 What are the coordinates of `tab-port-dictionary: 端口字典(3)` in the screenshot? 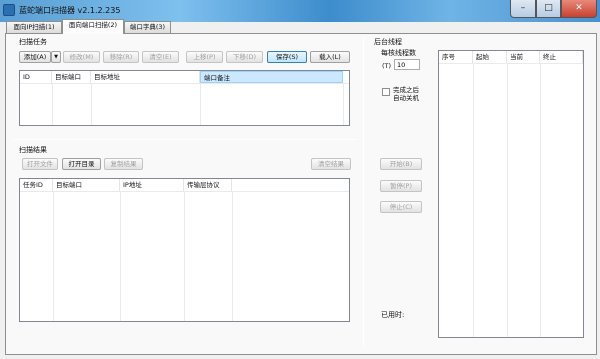 It's located at (147, 27).